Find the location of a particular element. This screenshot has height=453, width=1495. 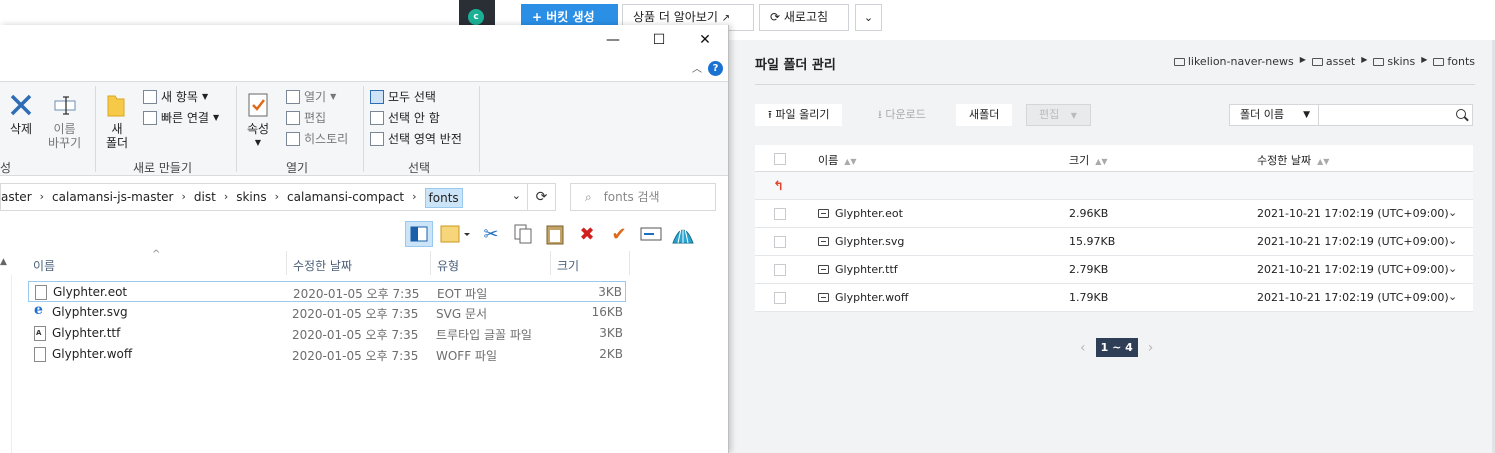

edit-dropdown: 편집 ▼ is located at coordinates (1058, 115).